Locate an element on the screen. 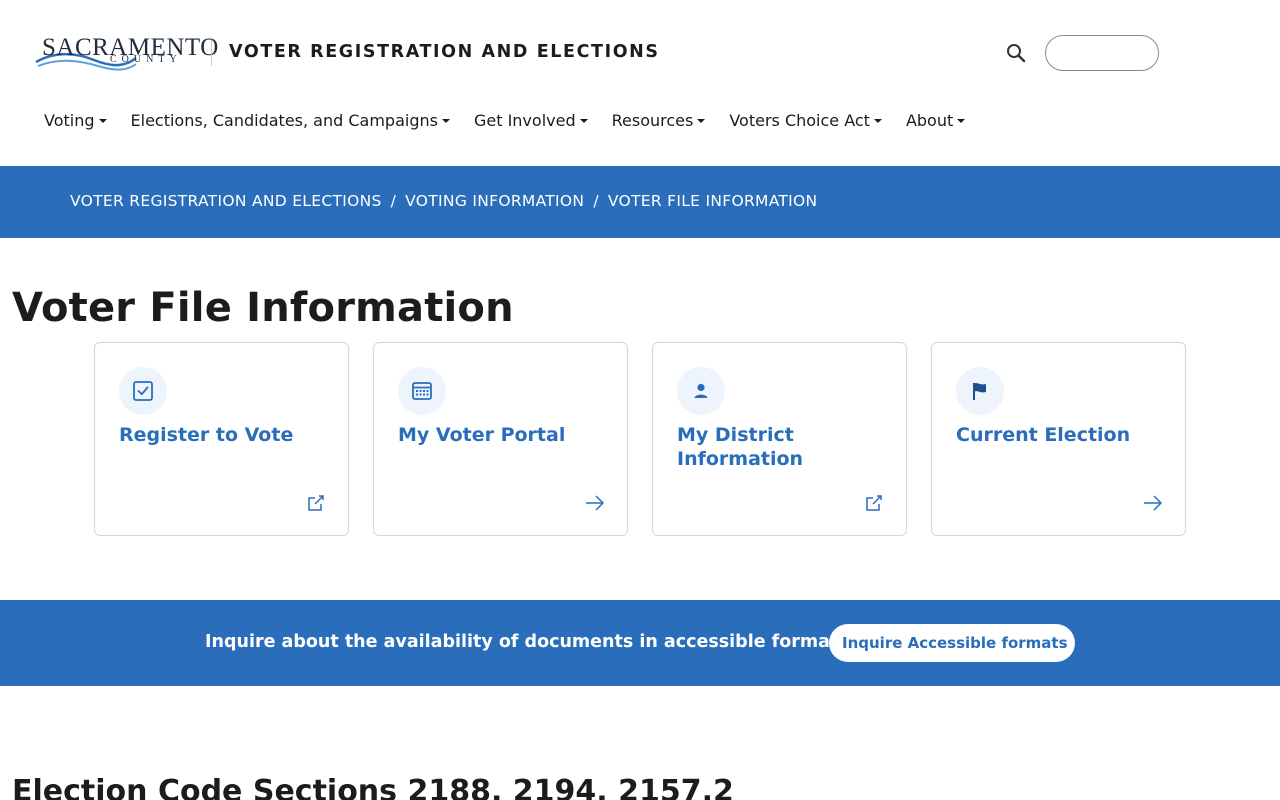 The height and width of the screenshot is (800, 1280). nav-item-get-involved: Get Involved is located at coordinates (531, 120).